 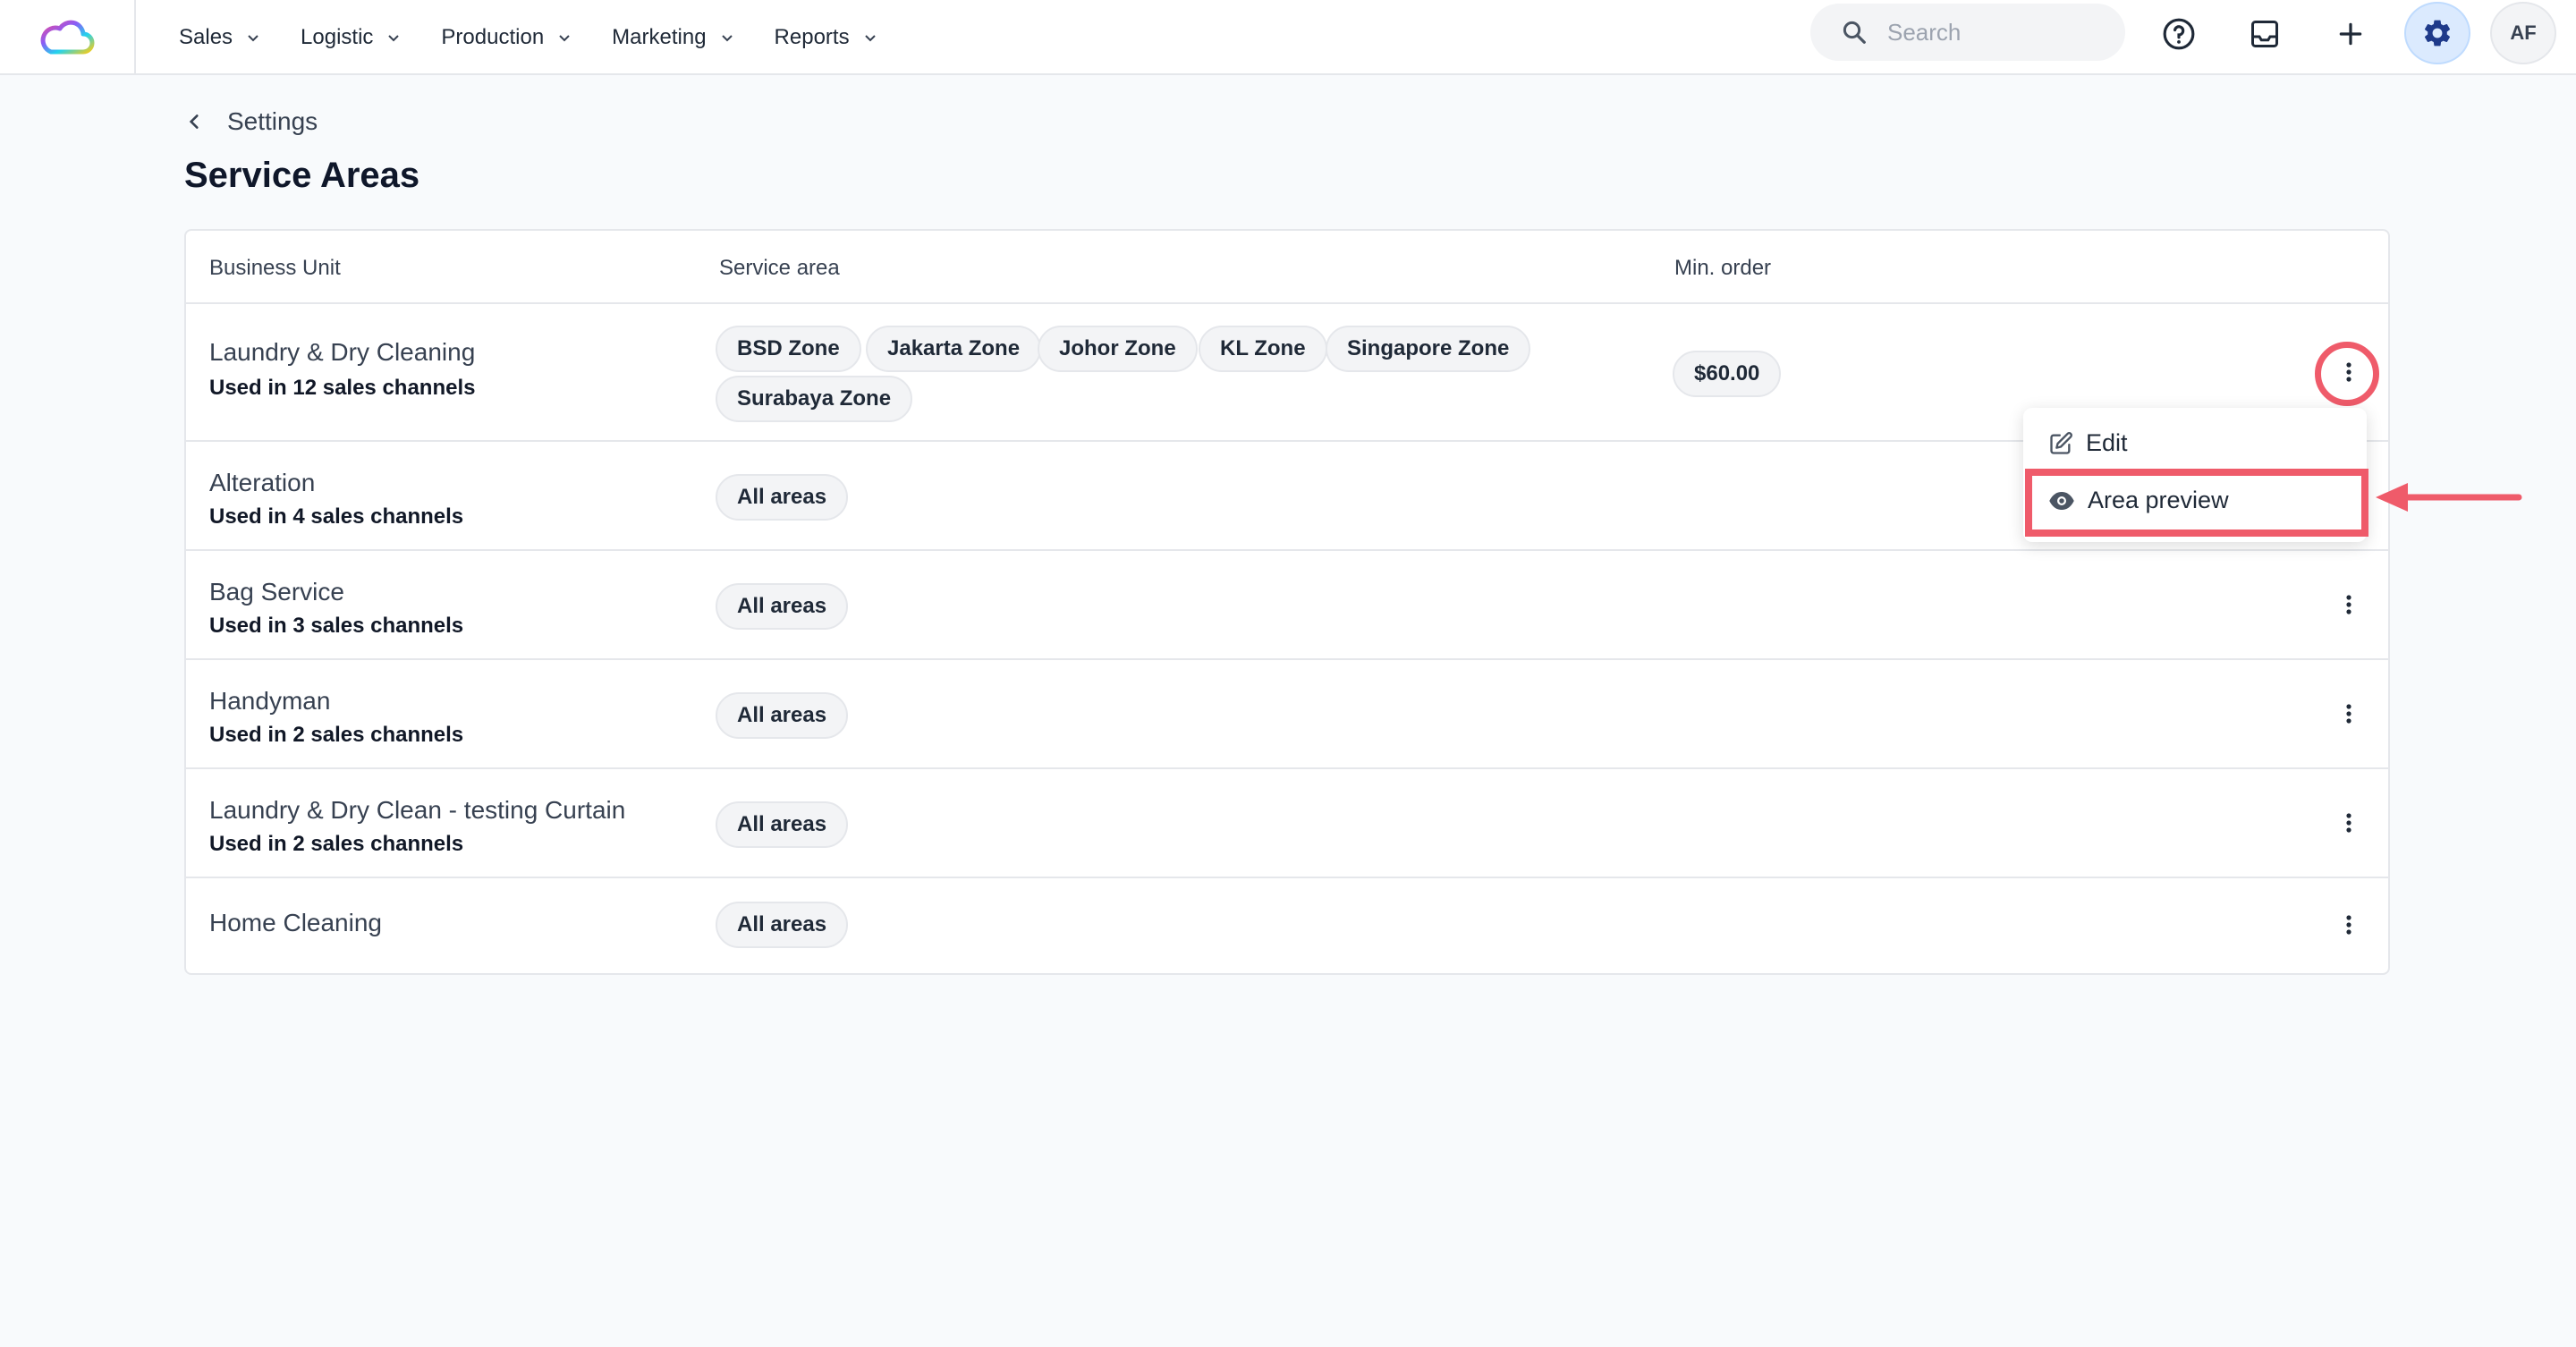 I want to click on area-chip: Singapore Zone, so click(x=1428, y=349).